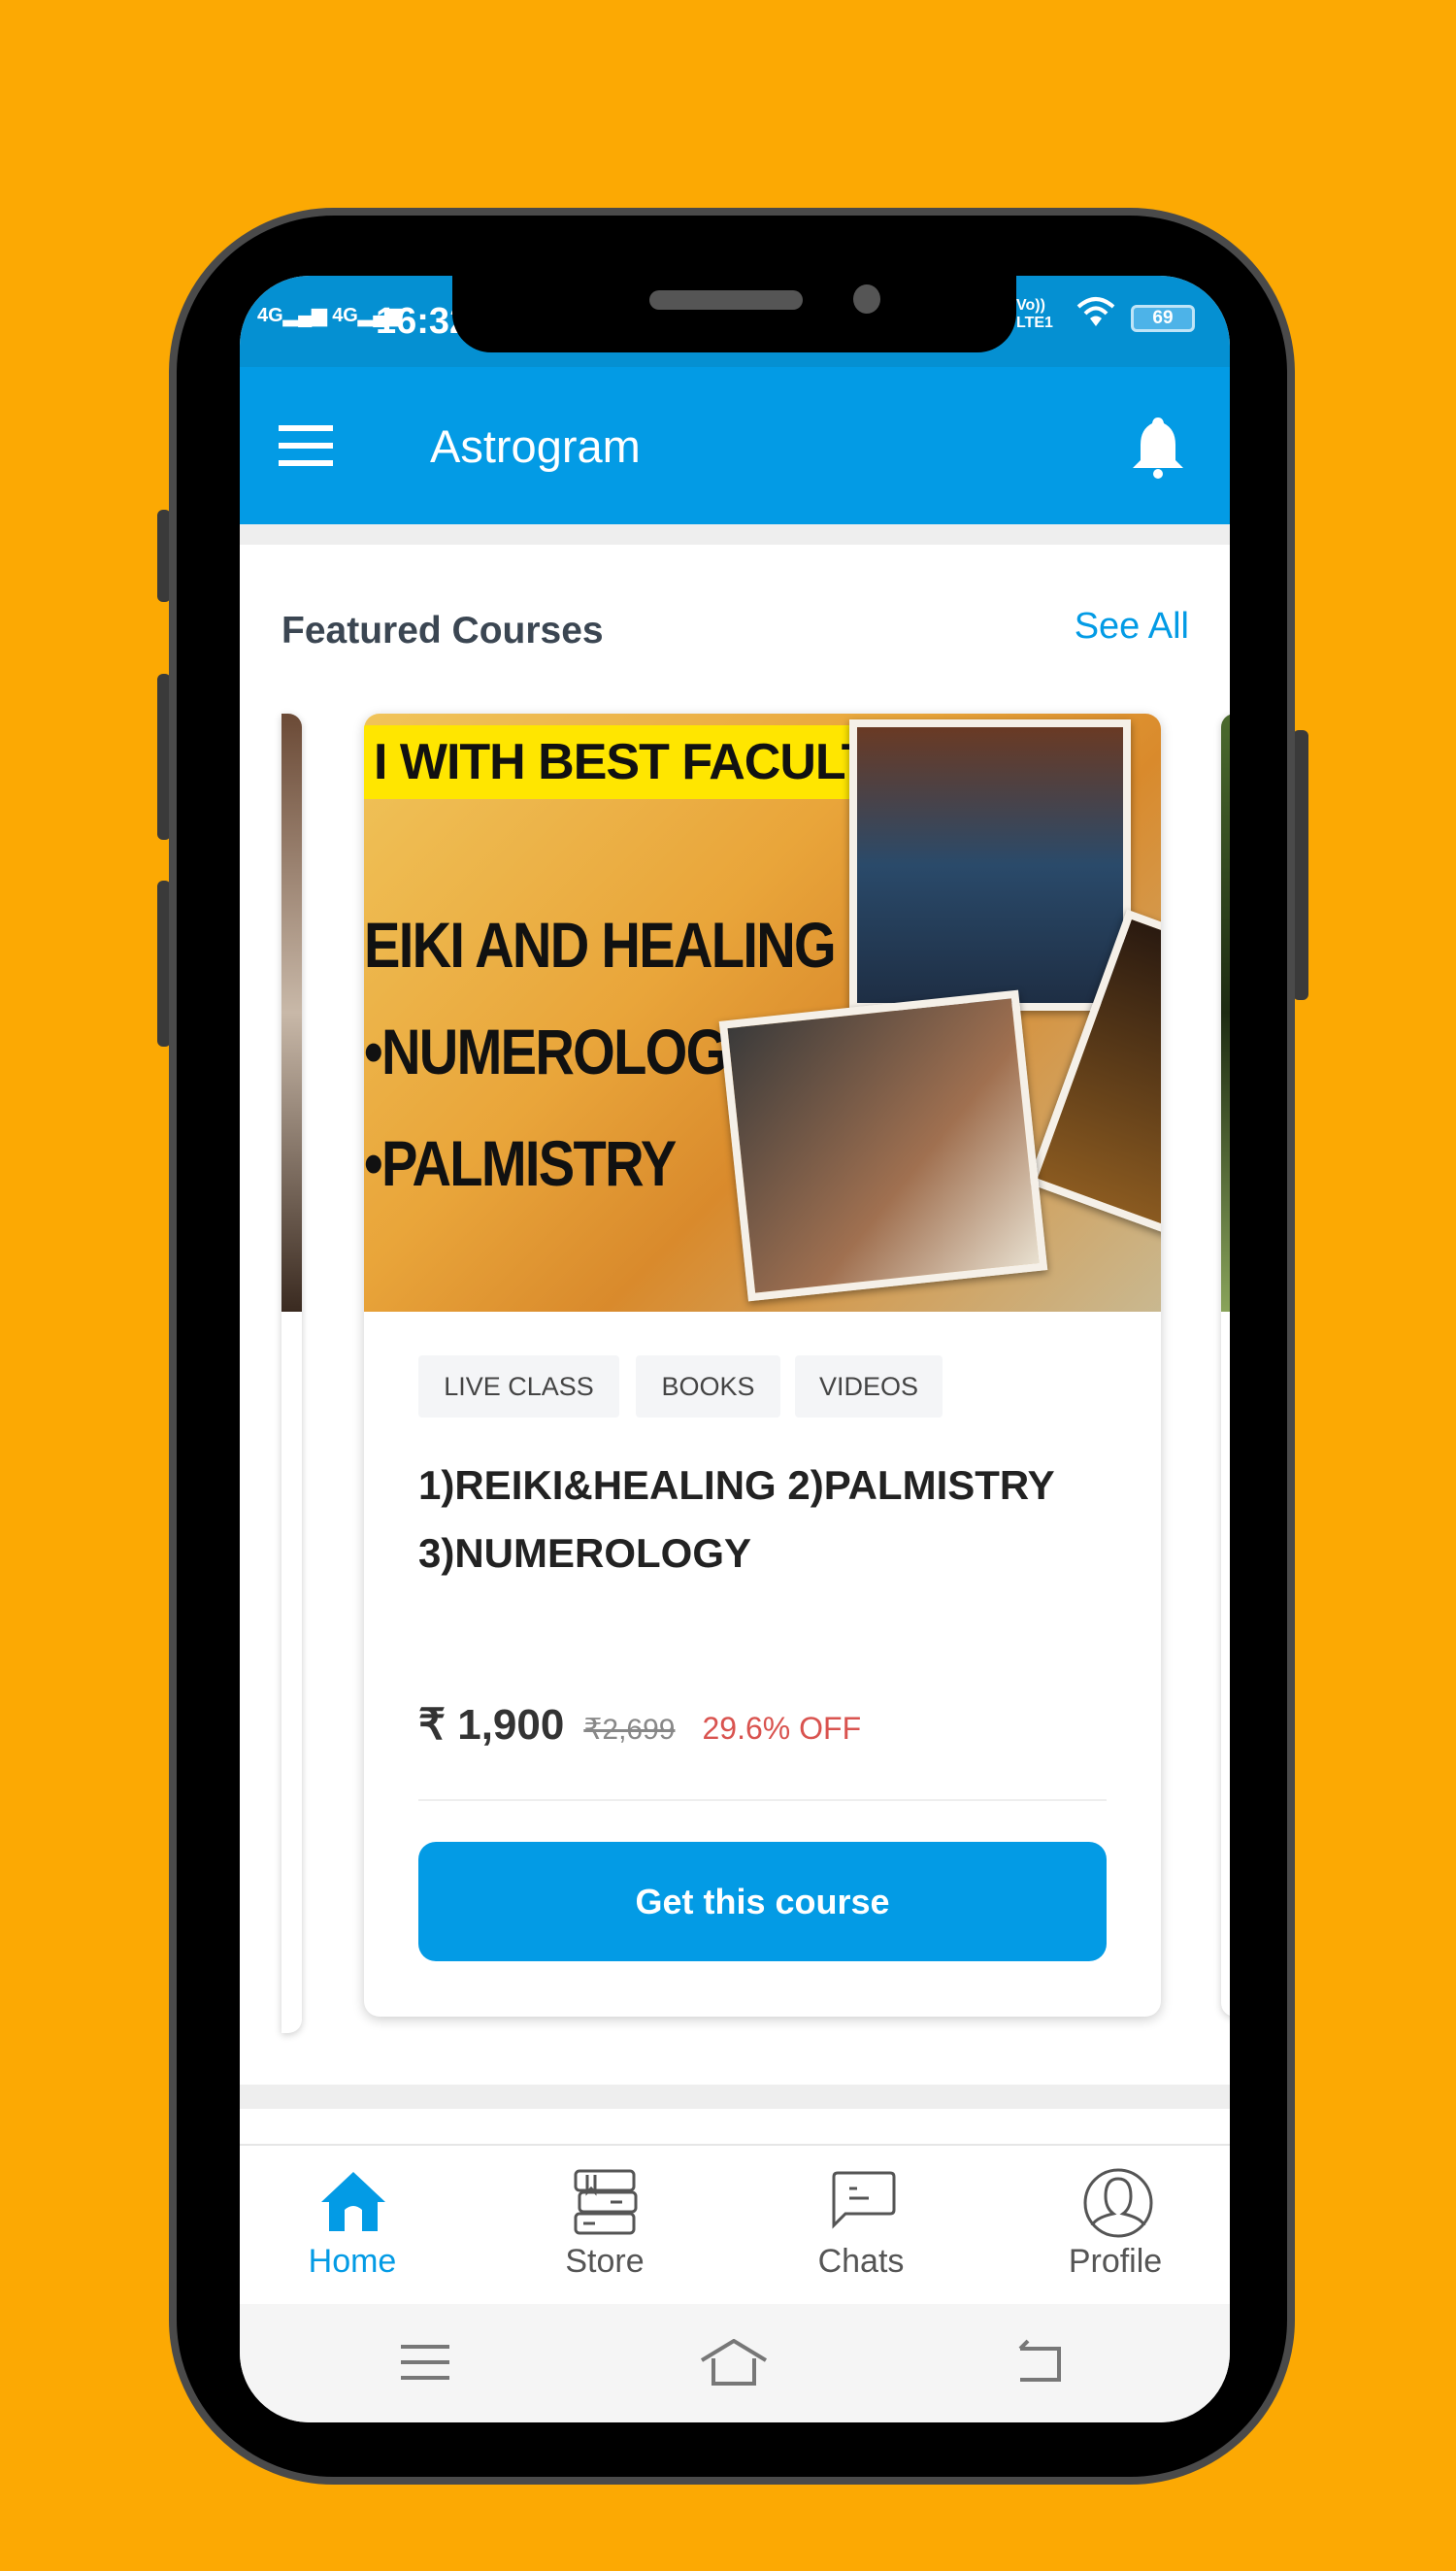  What do you see at coordinates (425, 2362) in the screenshot?
I see `recent-apps-icon` at bounding box center [425, 2362].